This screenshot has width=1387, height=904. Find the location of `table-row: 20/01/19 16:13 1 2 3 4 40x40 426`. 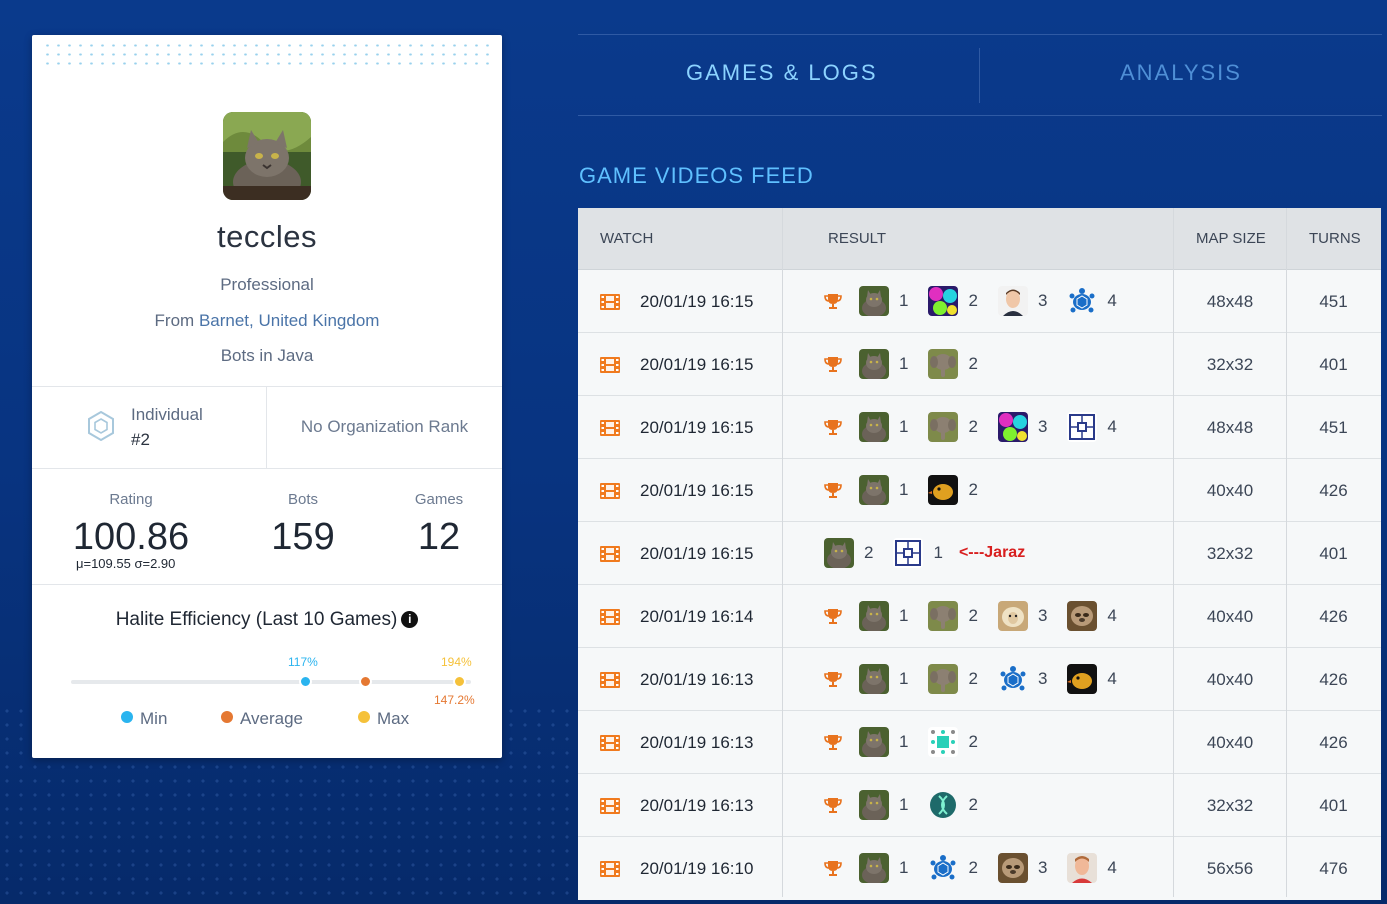

table-row: 20/01/19 16:13 1 2 3 4 40x40 426 is located at coordinates (979, 679).